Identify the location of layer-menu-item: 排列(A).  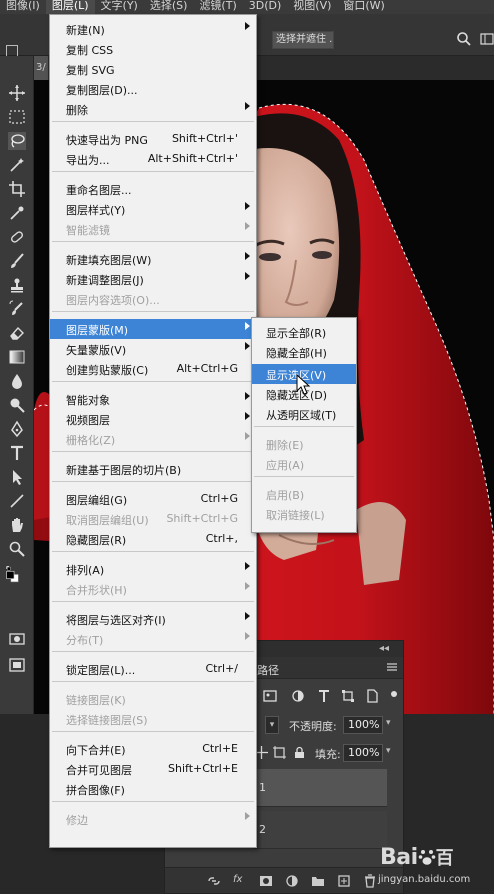
(153, 569).